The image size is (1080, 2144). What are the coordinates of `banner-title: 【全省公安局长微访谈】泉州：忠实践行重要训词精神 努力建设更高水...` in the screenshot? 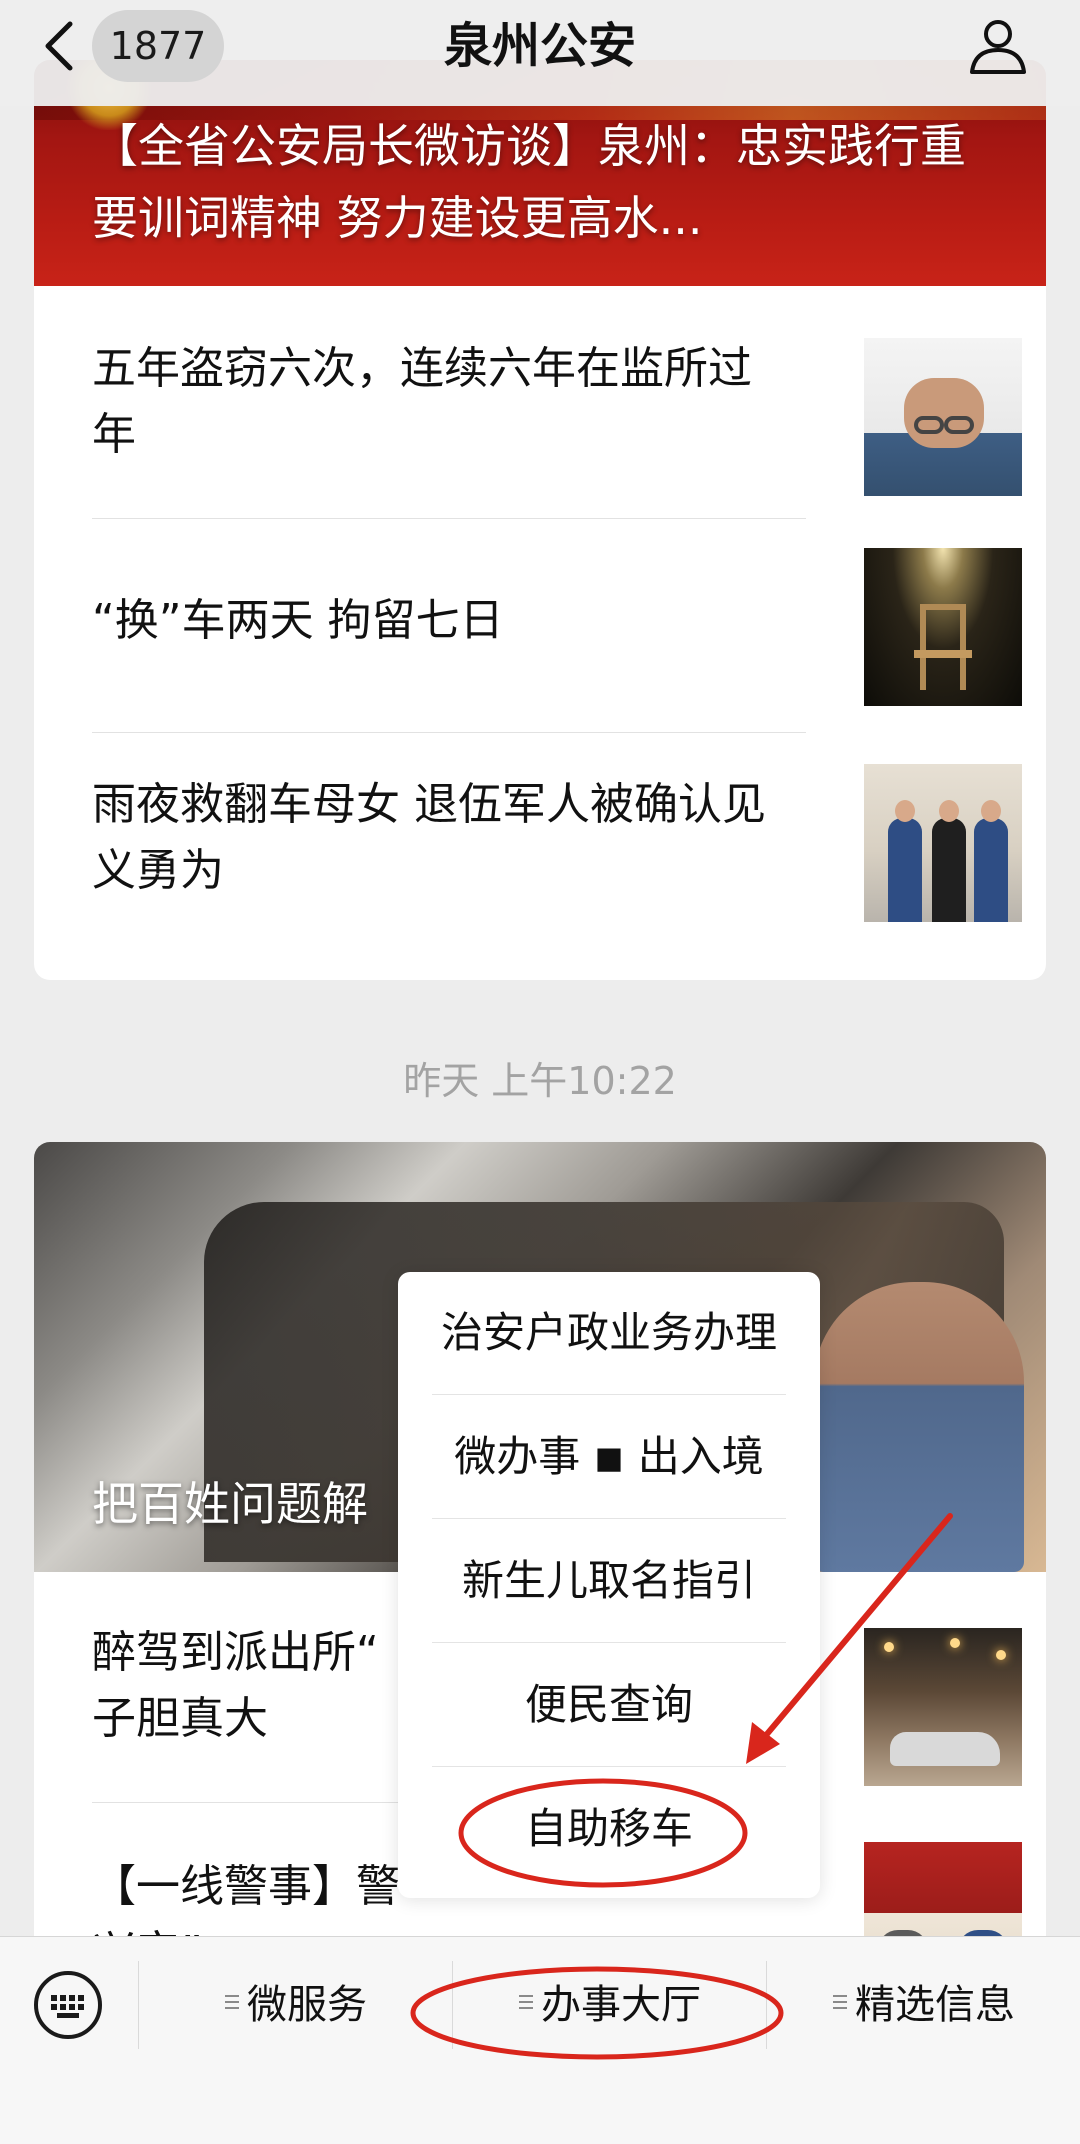 It's located at (529, 182).